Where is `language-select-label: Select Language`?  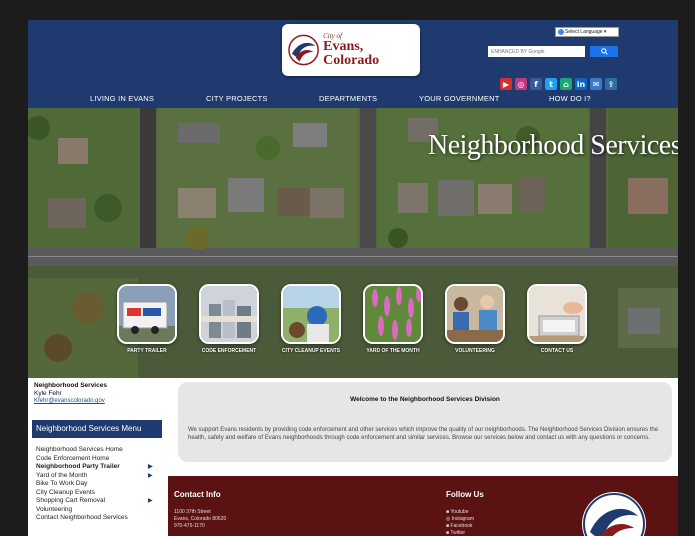
language-select-label: Select Language is located at coordinates (584, 32).